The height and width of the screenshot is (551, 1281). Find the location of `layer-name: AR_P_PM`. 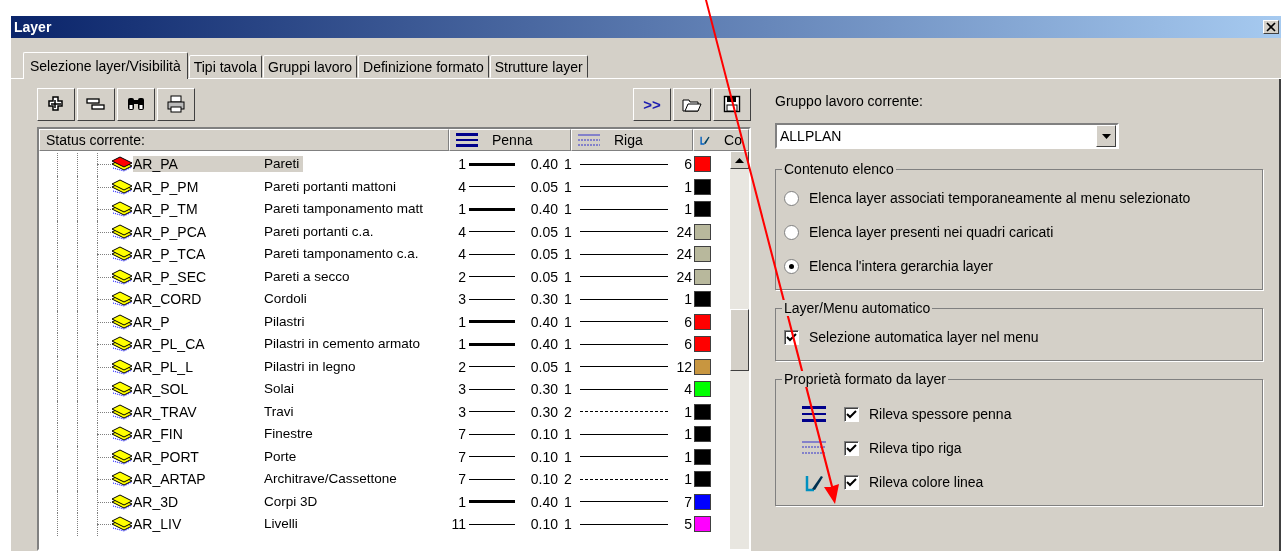

layer-name: AR_P_PM is located at coordinates (198, 186).